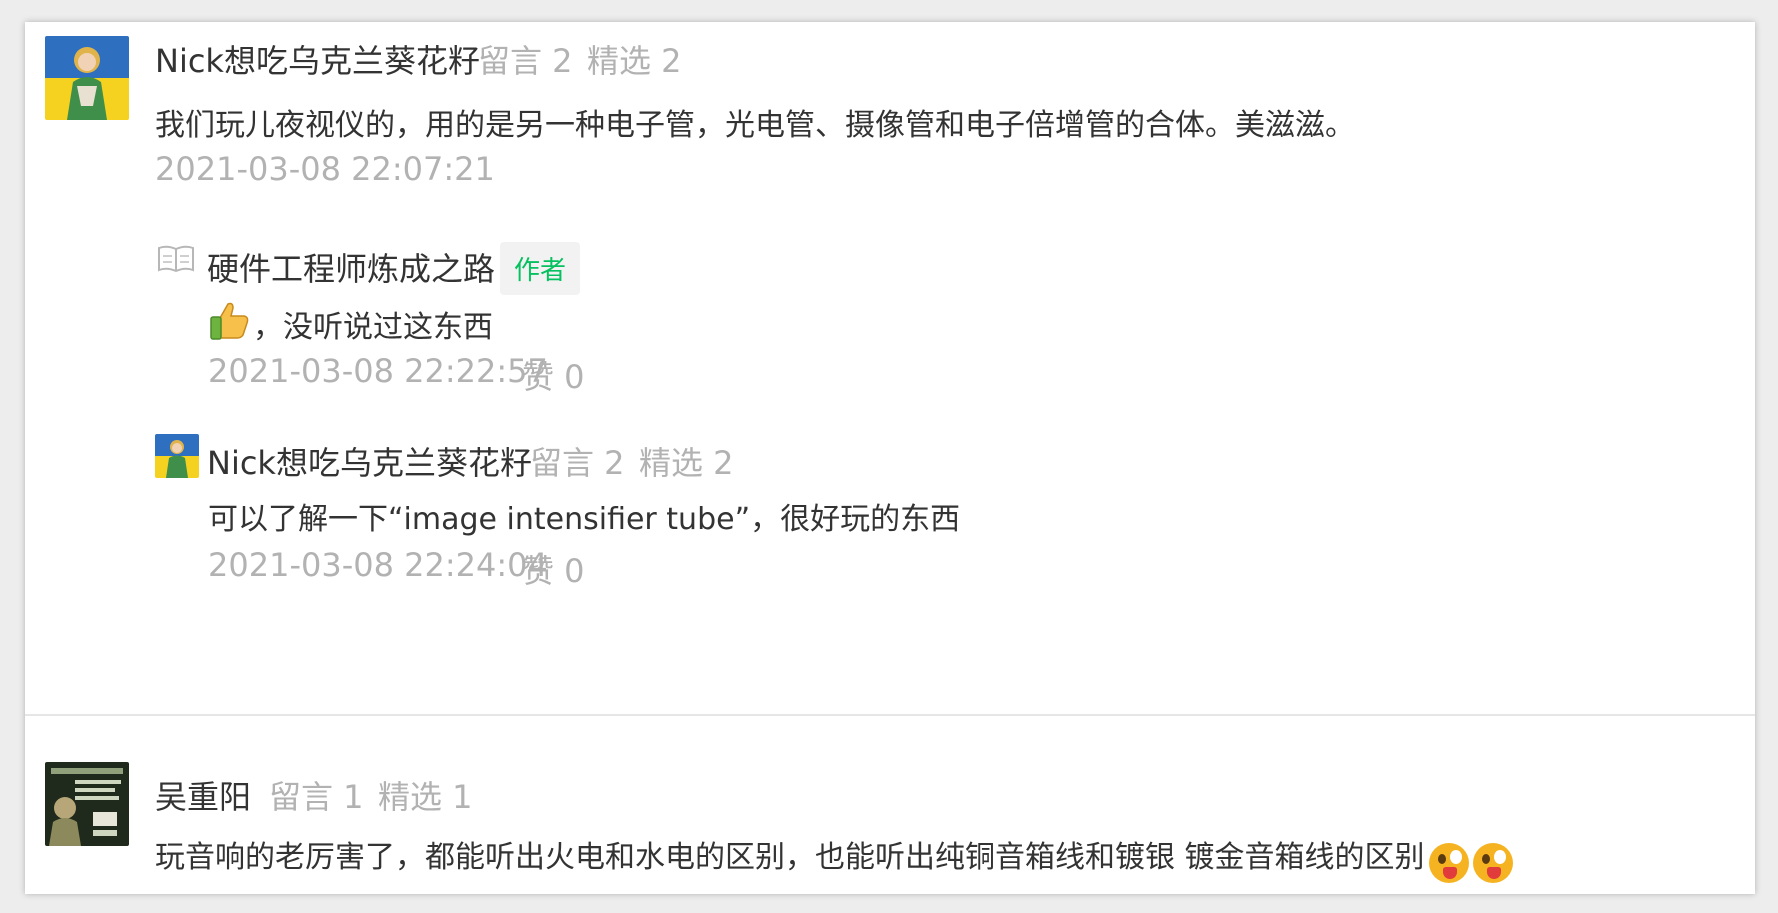 The image size is (1778, 913). I want to click on username: 吴重阳, so click(203, 795).